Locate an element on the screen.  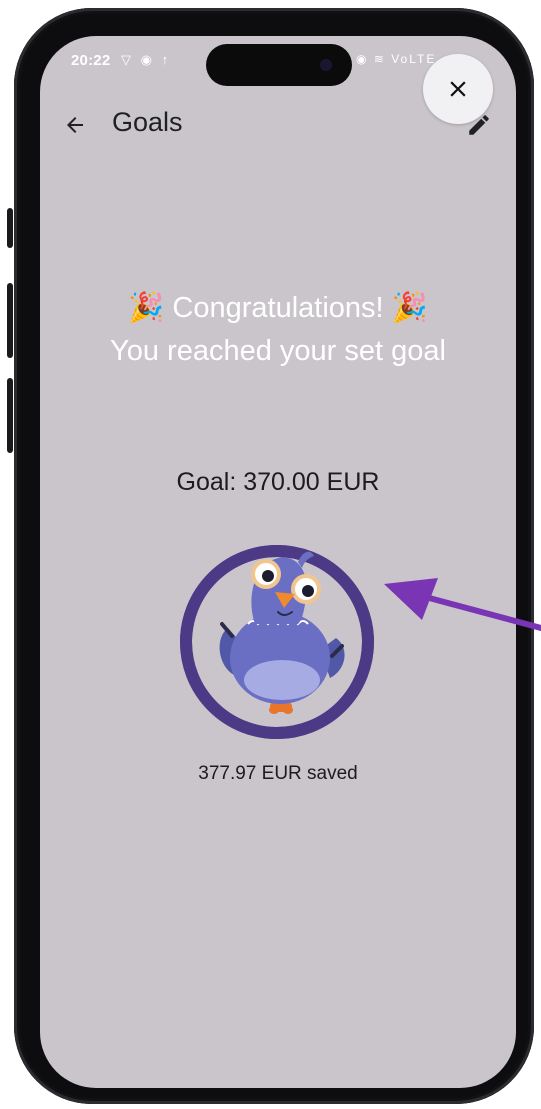
arrow-left-icon is located at coordinates (75, 125).